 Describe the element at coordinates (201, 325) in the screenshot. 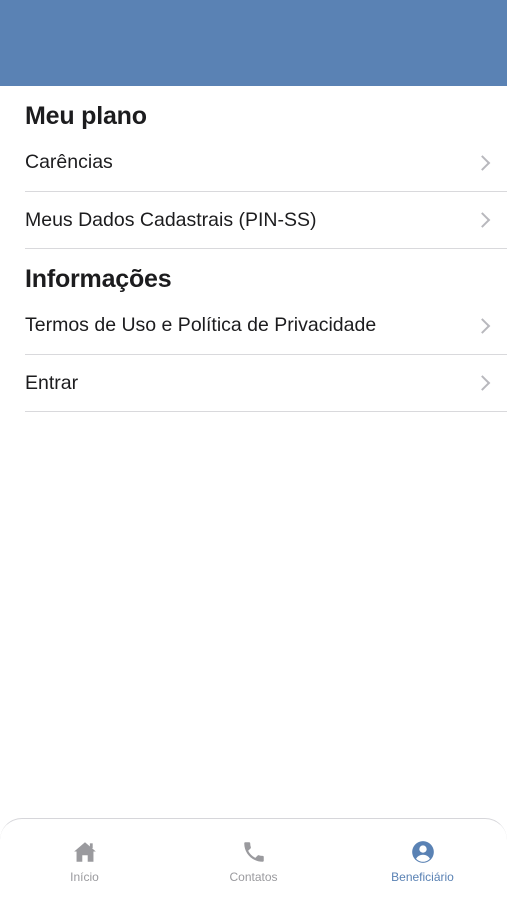

I see `menu-item-label: Termos de Uso e Política de Privacidade` at that location.